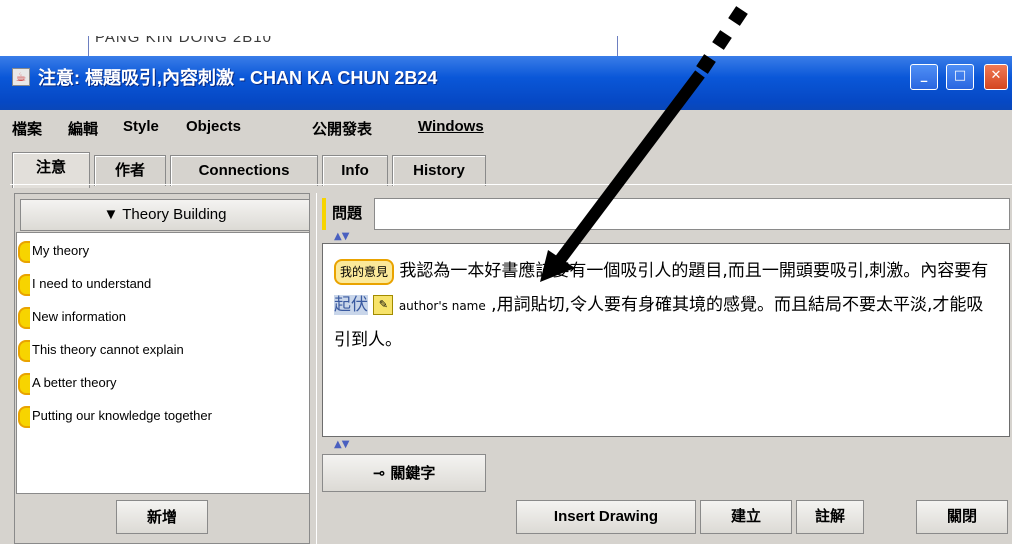 The height and width of the screenshot is (544, 1012). Describe the element at coordinates (347, 214) in the screenshot. I see `question-label: 問題` at that location.